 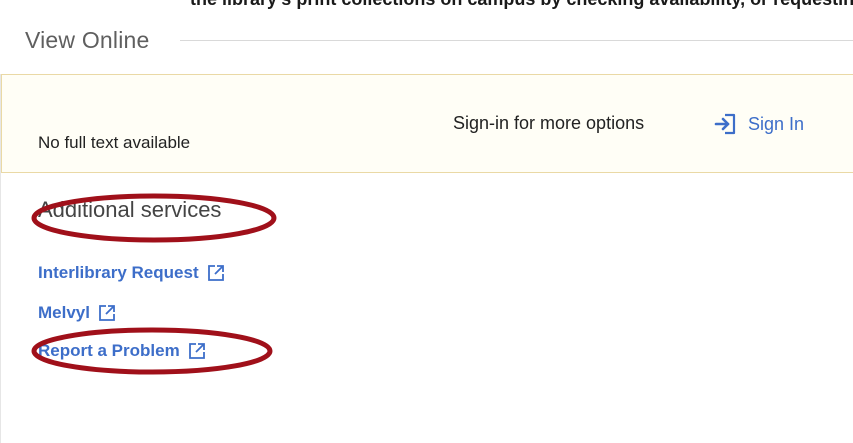 What do you see at coordinates (130, 209) in the screenshot?
I see `additional-services-heading: Additional services` at bounding box center [130, 209].